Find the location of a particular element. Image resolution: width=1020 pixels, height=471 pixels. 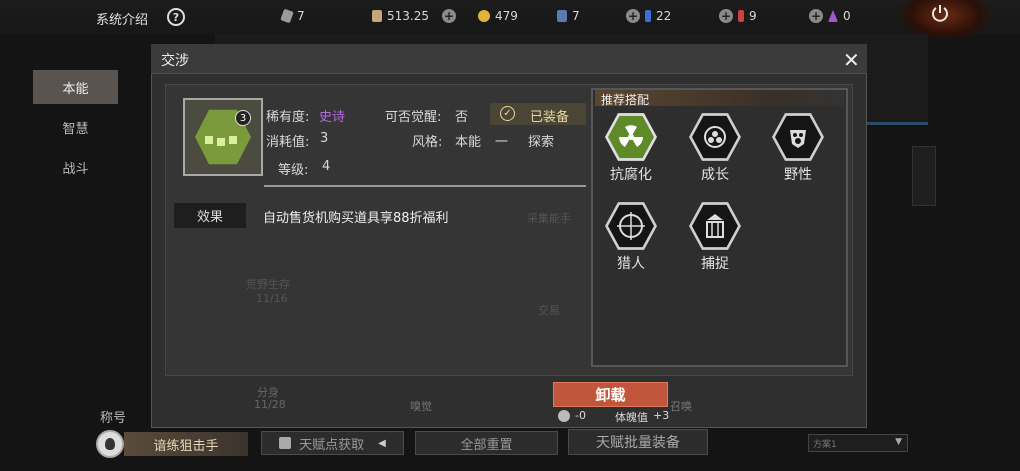

close-icon: ✕ is located at coordinates (851, 60).